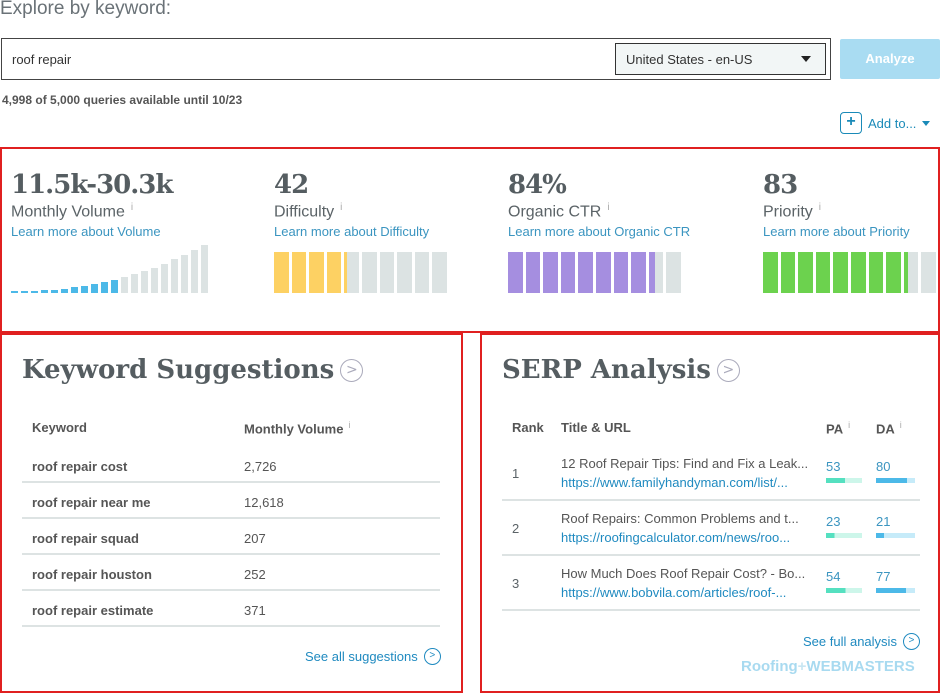 This screenshot has width=940, height=693. Describe the element at coordinates (861, 641) in the screenshot. I see `see-full-analysis-link: See full analysis >` at that location.